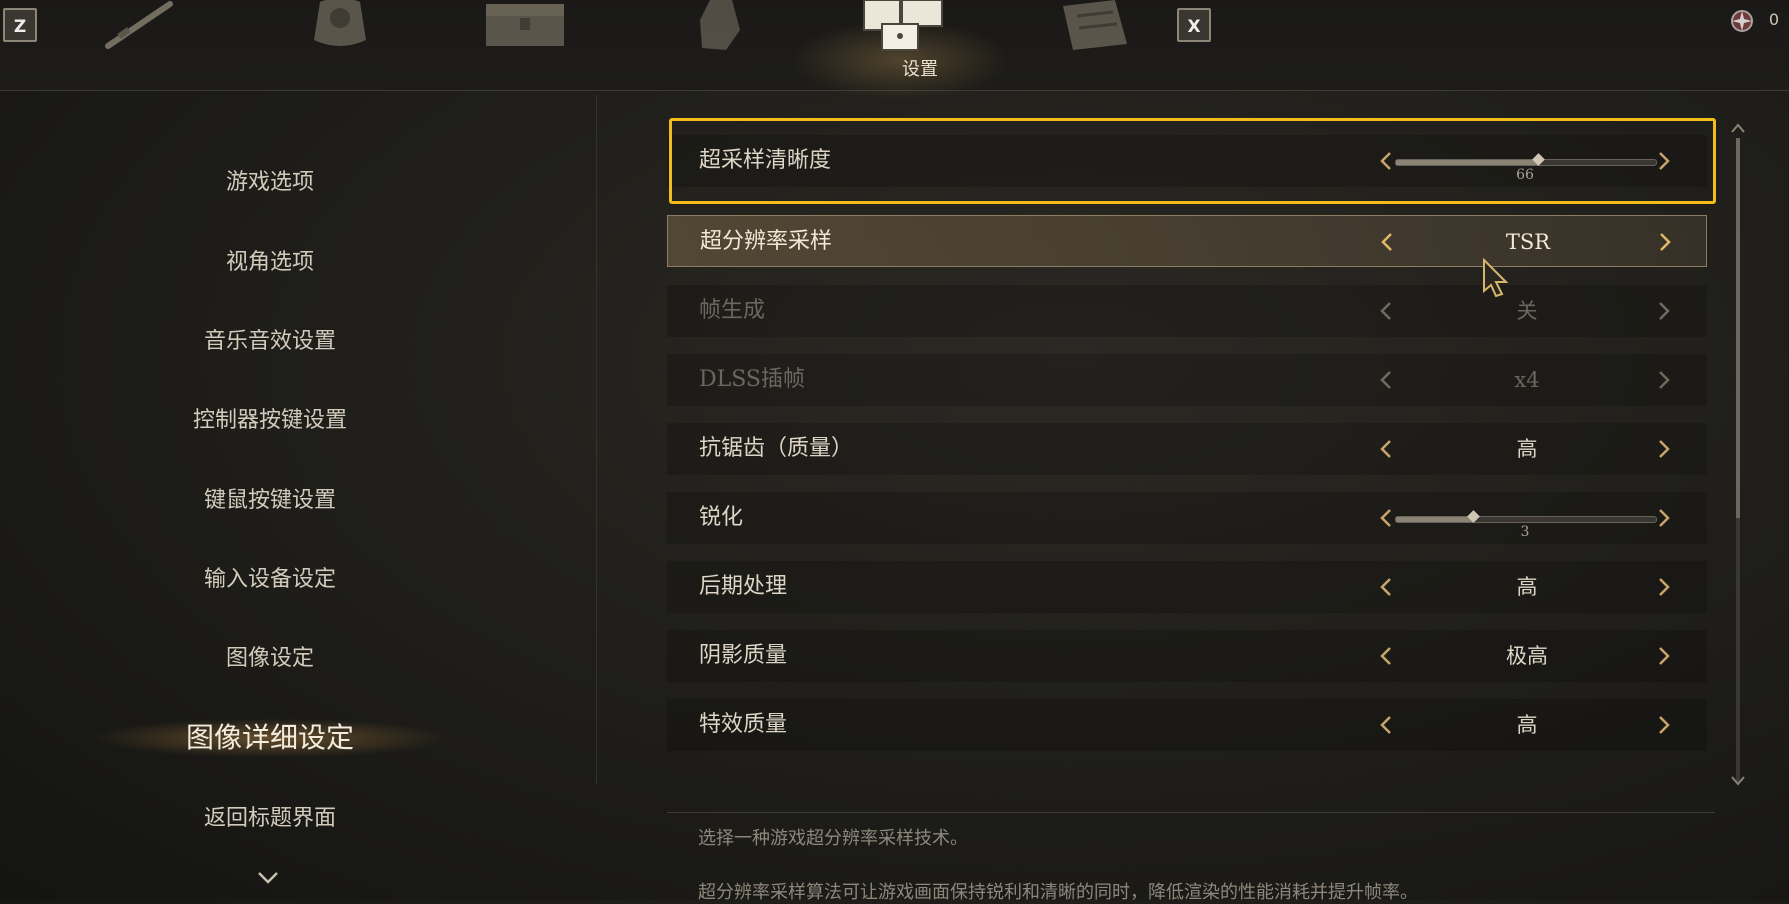  Describe the element at coordinates (776, 448) in the screenshot. I see `setting-label: 抗锯齿（质量）` at that location.